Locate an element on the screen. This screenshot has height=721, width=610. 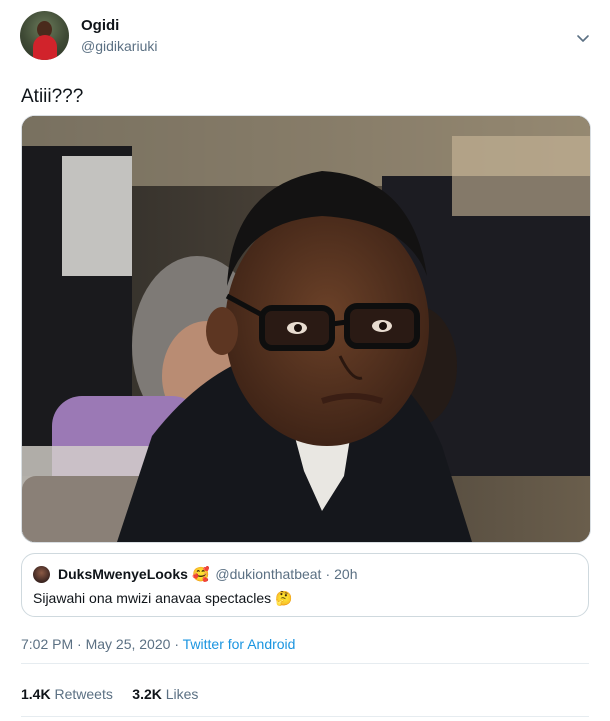
author-avatar is located at coordinates (44, 35).